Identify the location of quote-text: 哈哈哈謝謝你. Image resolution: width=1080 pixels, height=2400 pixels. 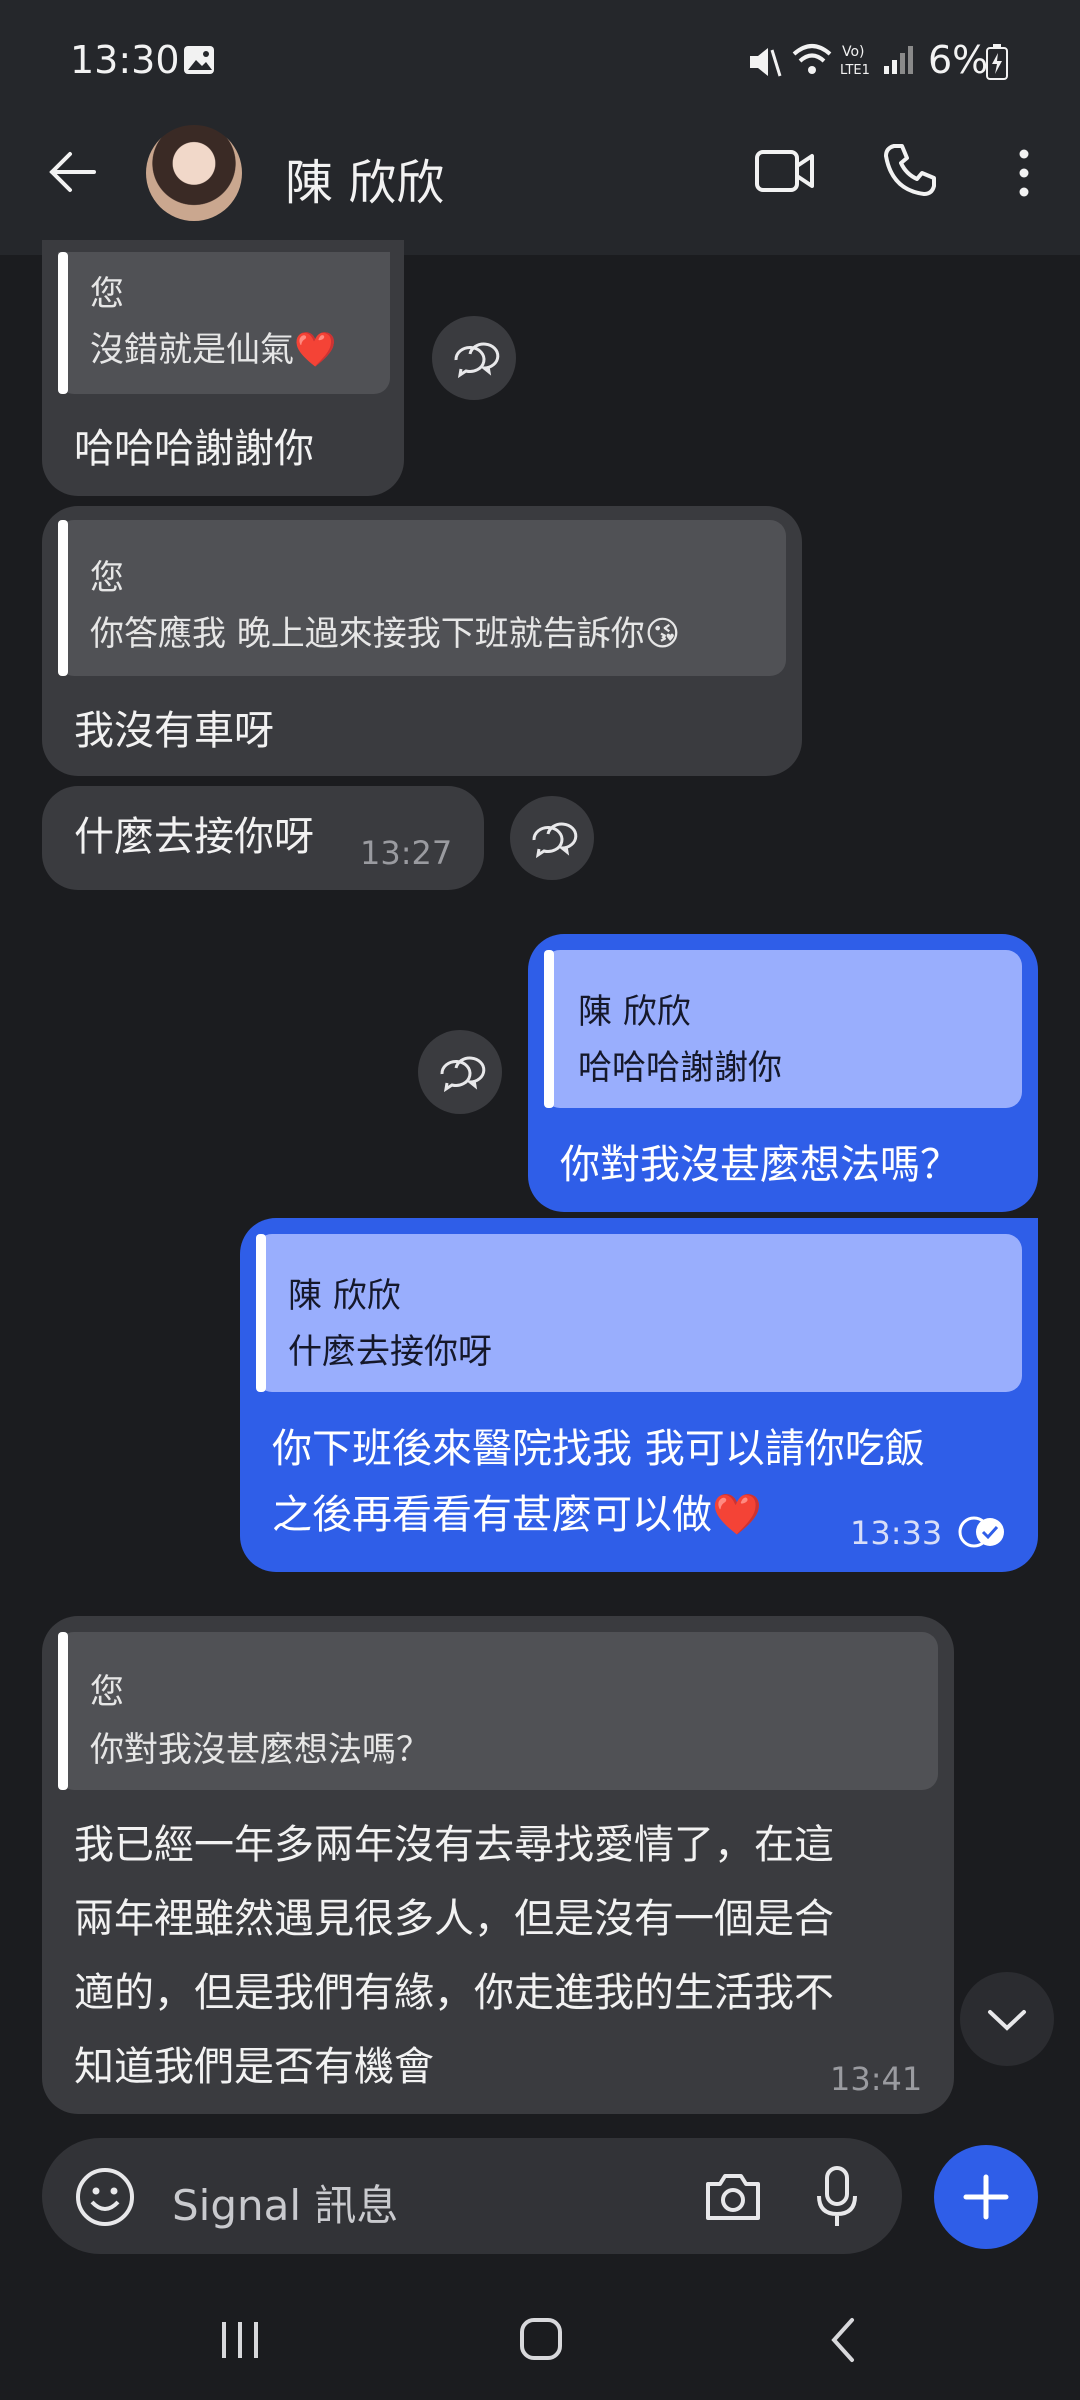
(680, 1068).